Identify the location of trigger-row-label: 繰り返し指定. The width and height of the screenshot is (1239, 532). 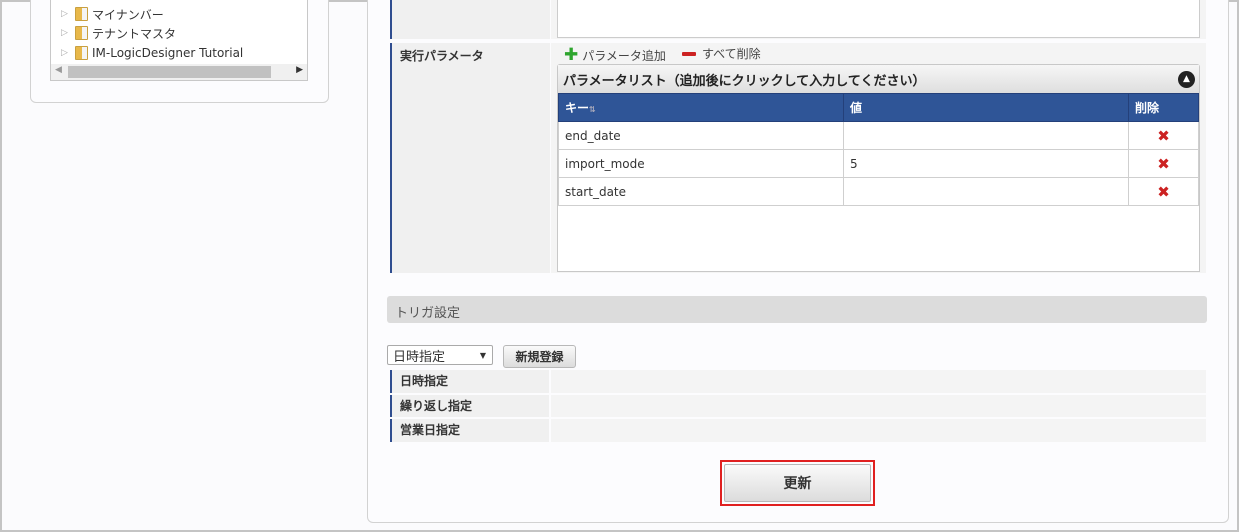
(469, 406).